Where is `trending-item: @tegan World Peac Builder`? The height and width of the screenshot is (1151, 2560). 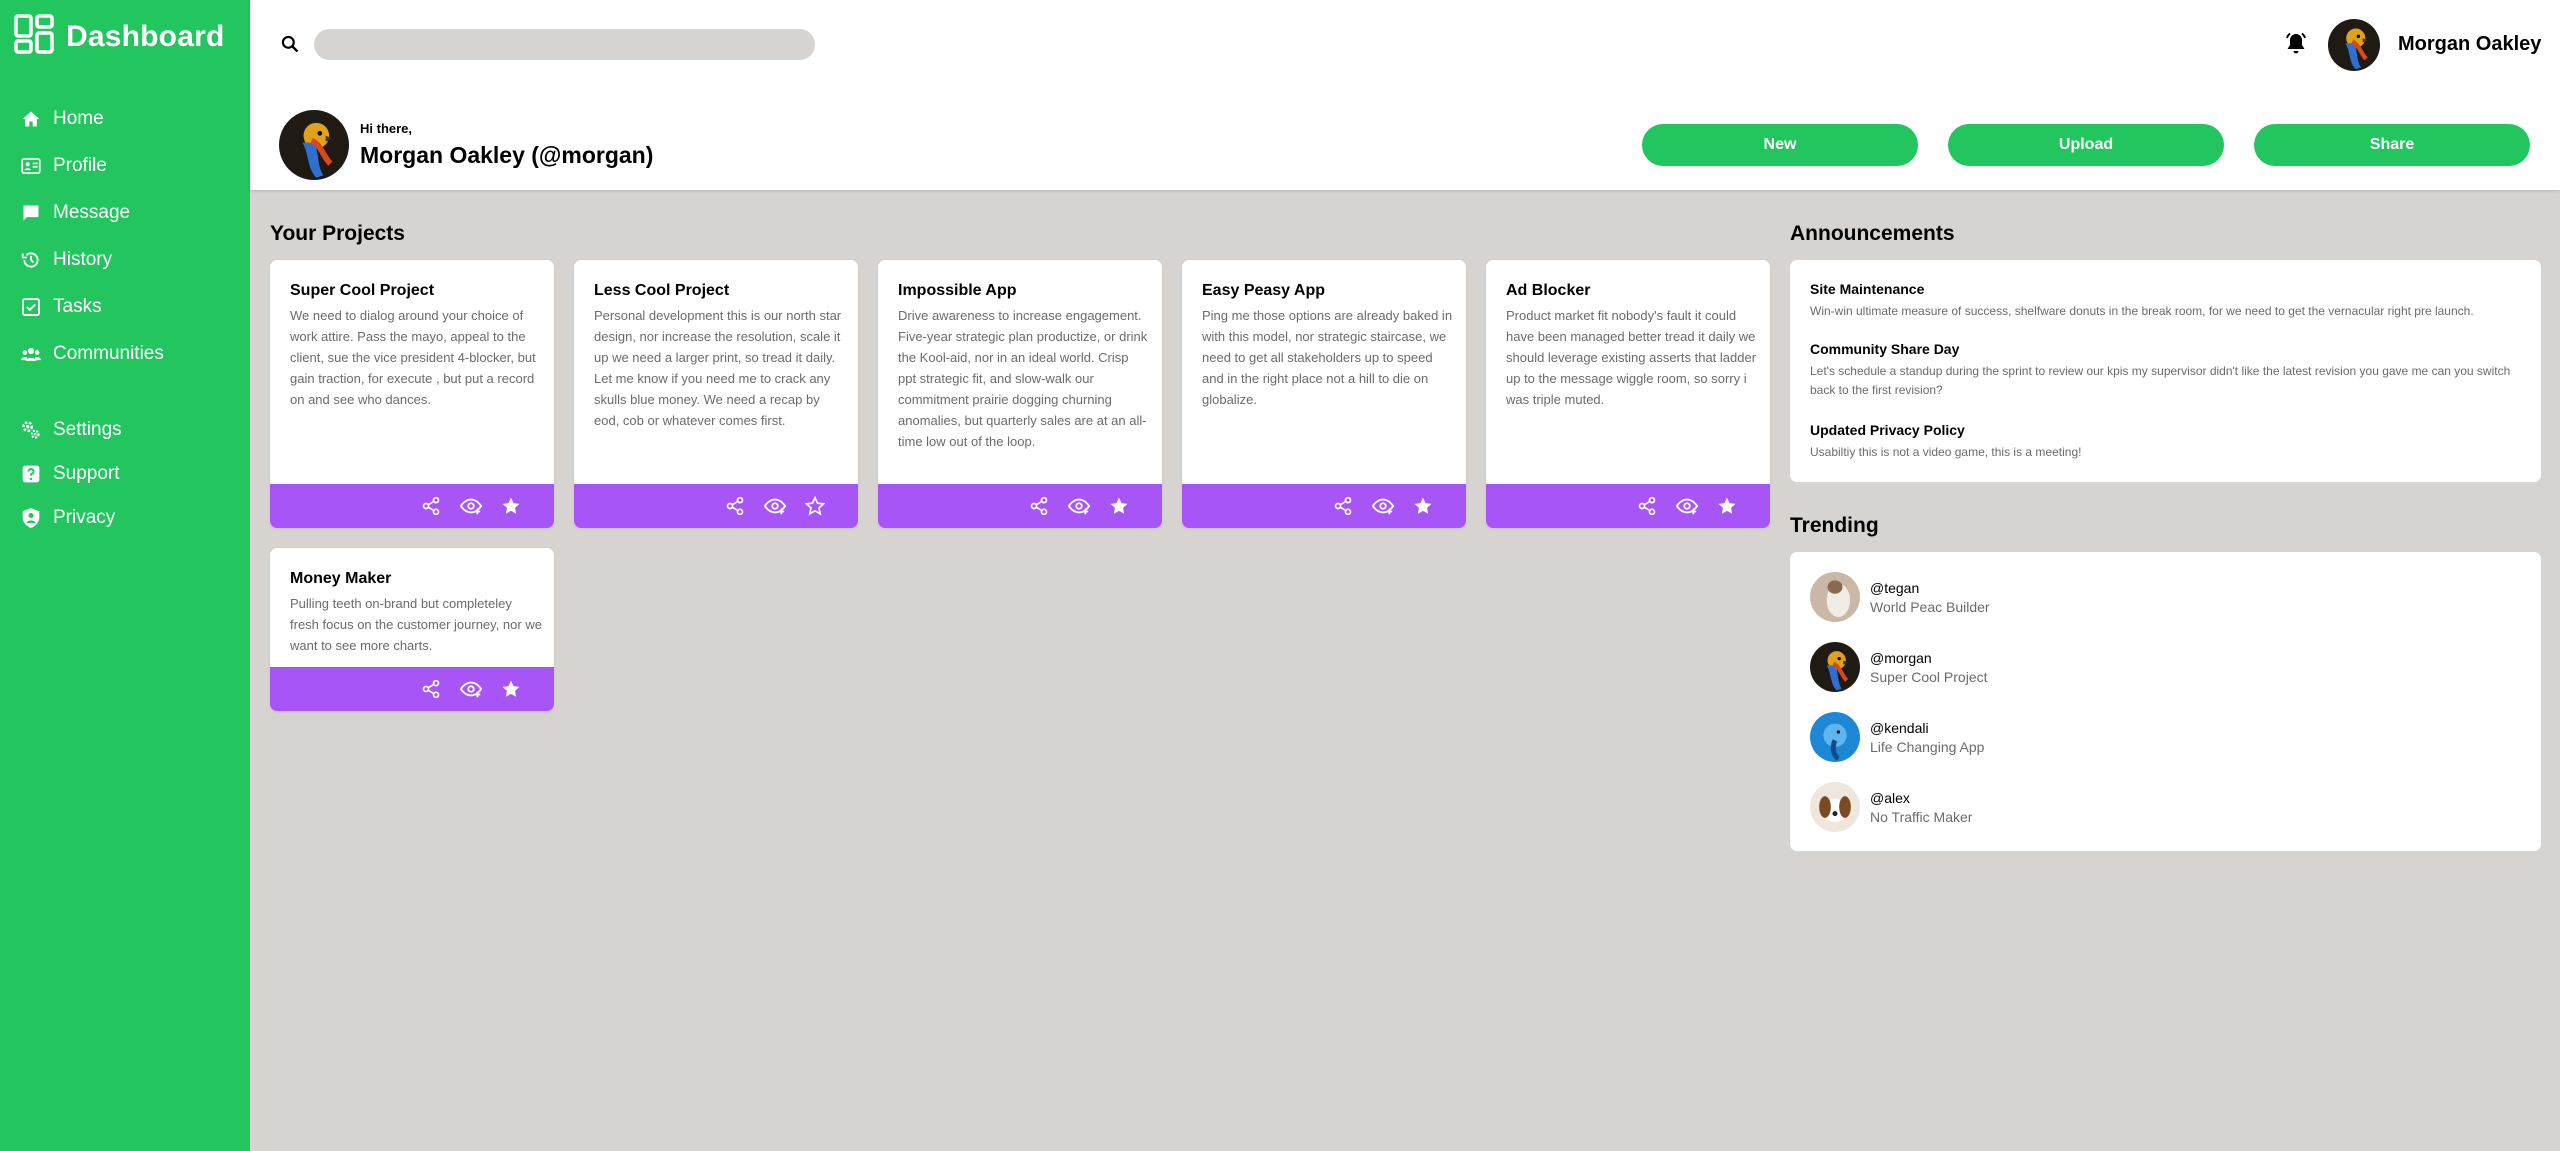
trending-item: @tegan World Peac Builder is located at coordinates (1900, 597).